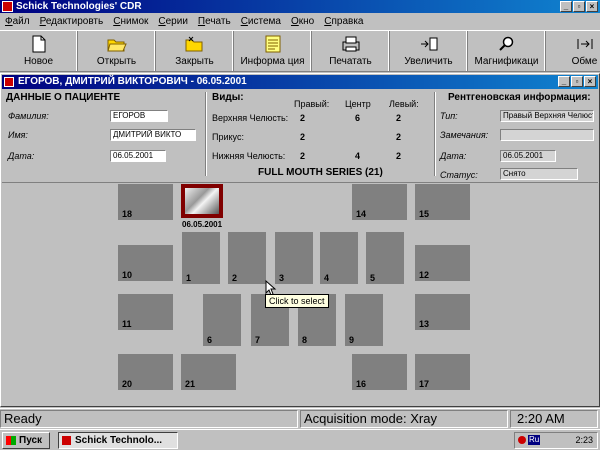  I want to click on menu-window: Окно, so click(302, 21).